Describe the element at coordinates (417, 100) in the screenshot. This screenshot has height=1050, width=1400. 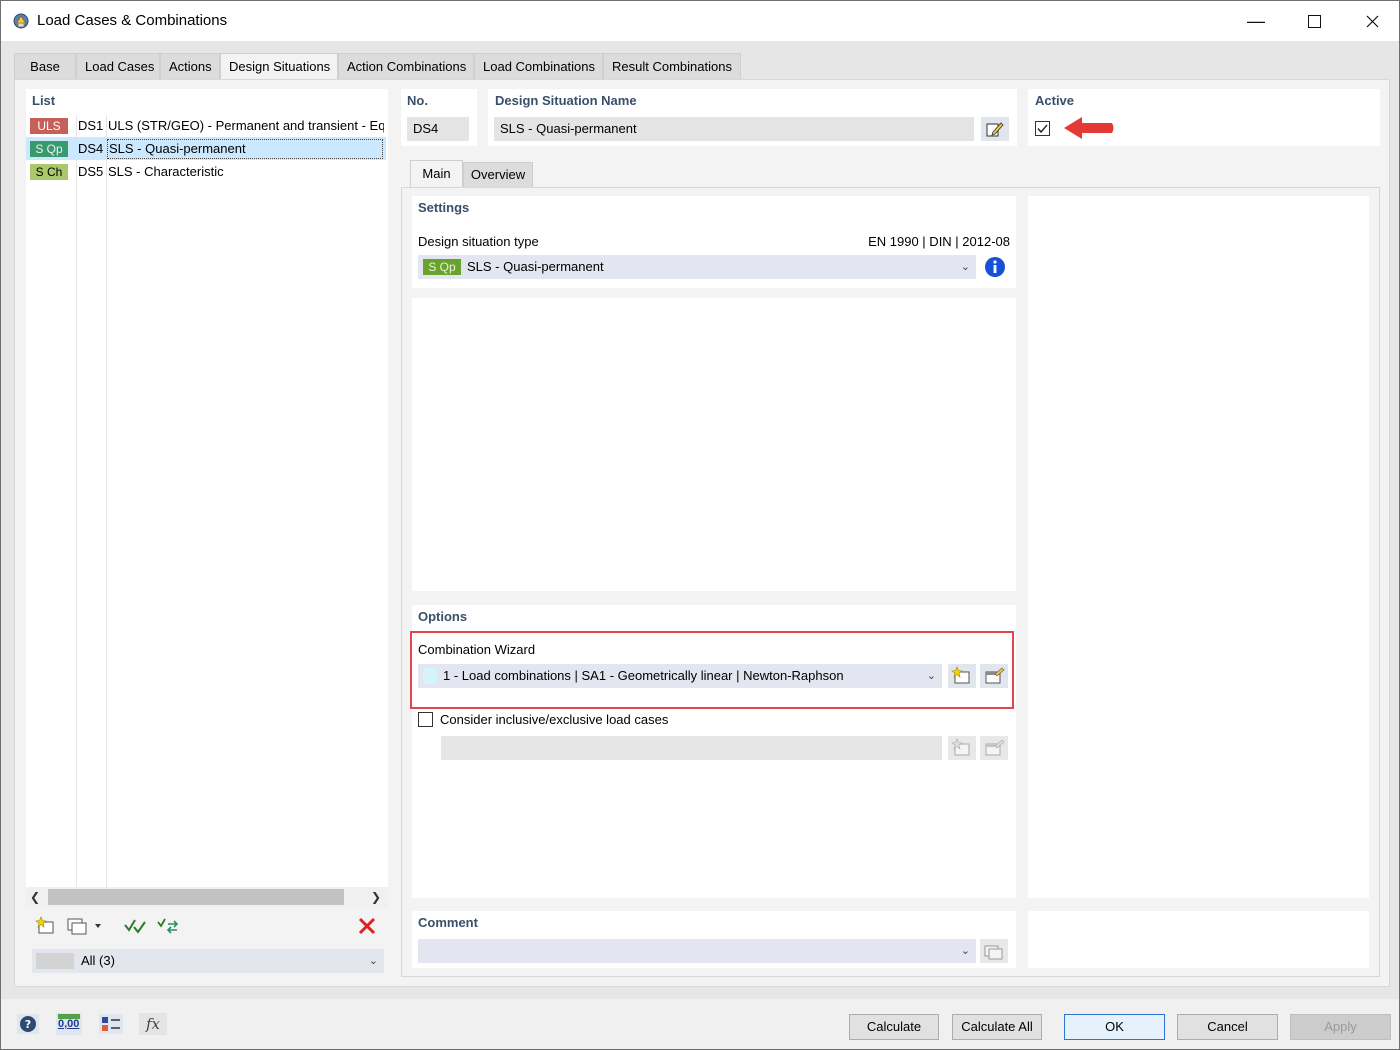
I see `number-label: No.` at that location.